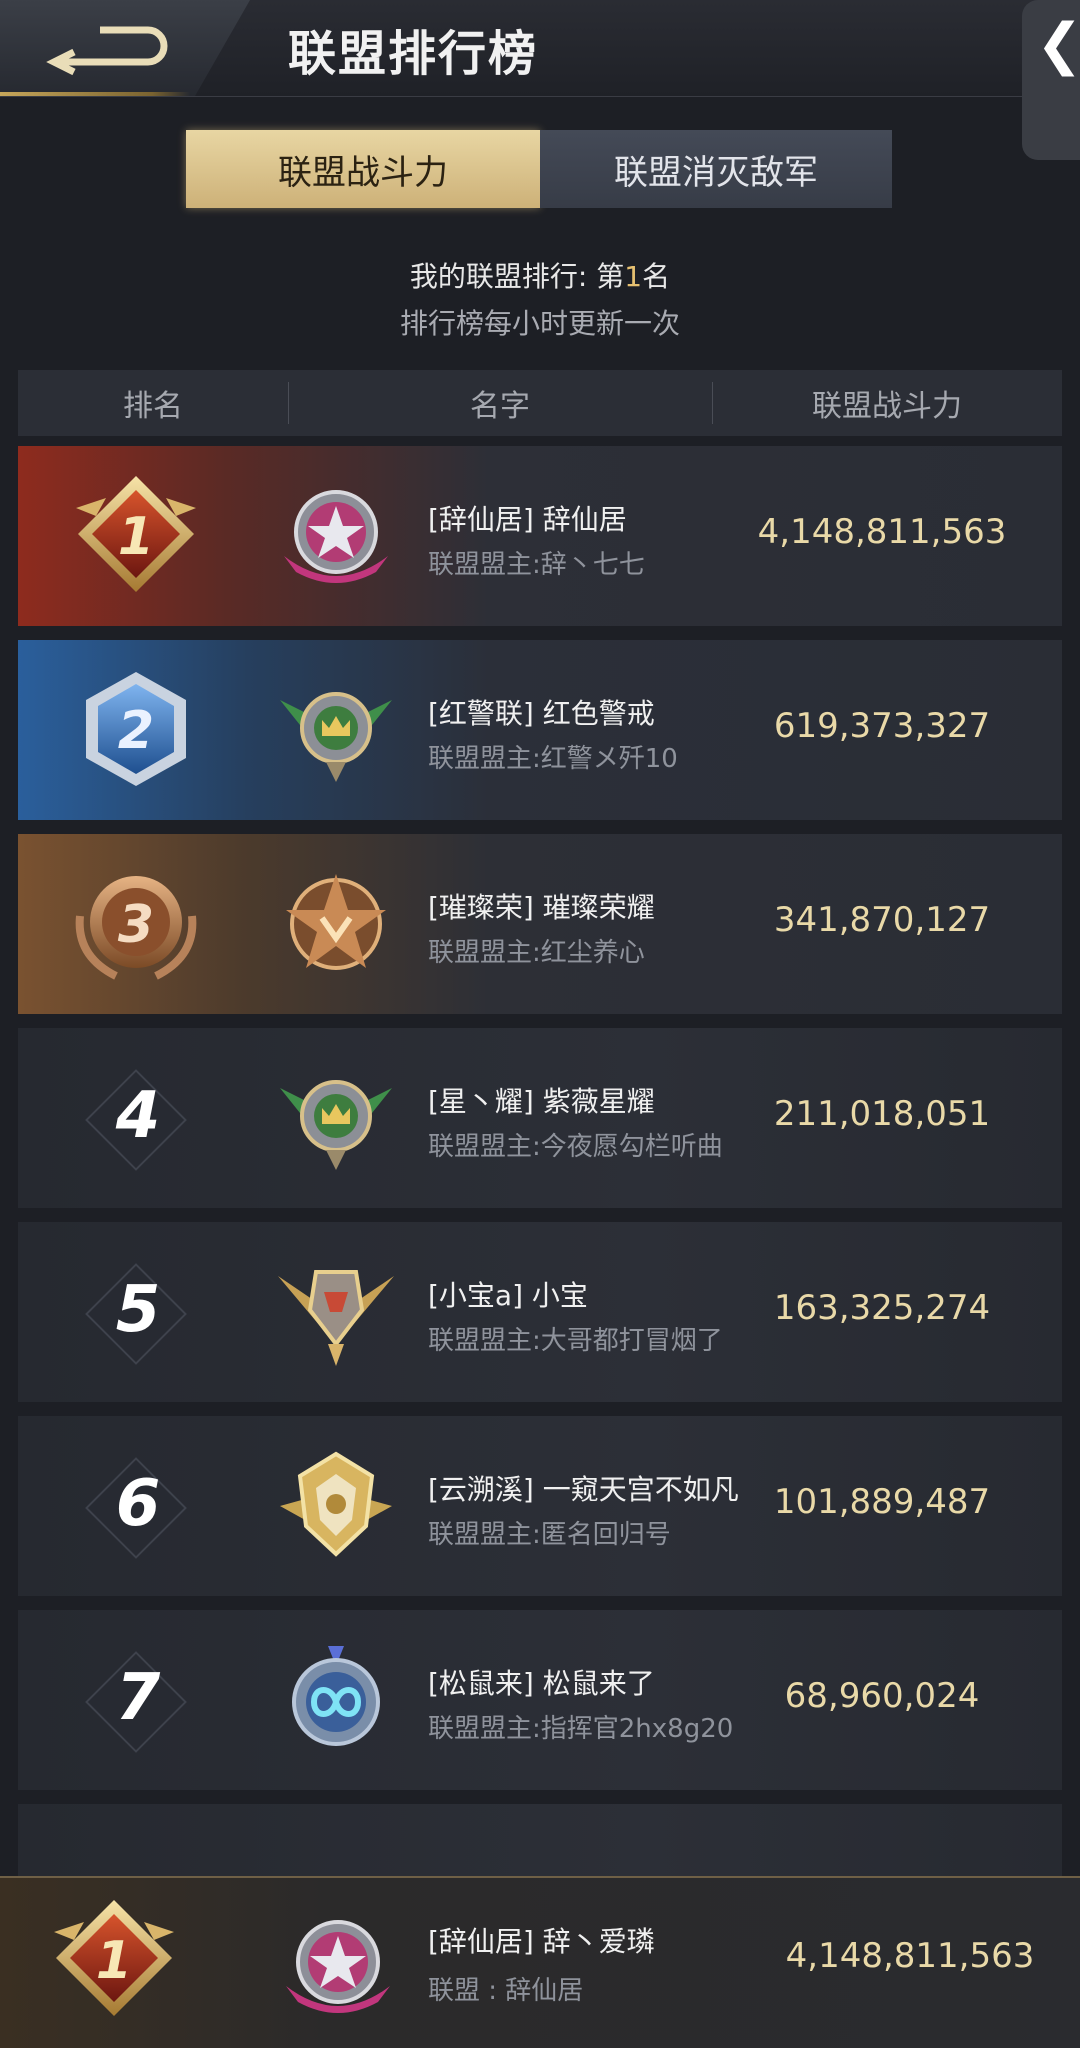 The width and height of the screenshot is (1080, 2048). I want to click on rank-row-7: 7 [松鼠来] 松鼠来了 联盟盟主:指挥官2hx8g20 68,960,024, so click(540, 1700).